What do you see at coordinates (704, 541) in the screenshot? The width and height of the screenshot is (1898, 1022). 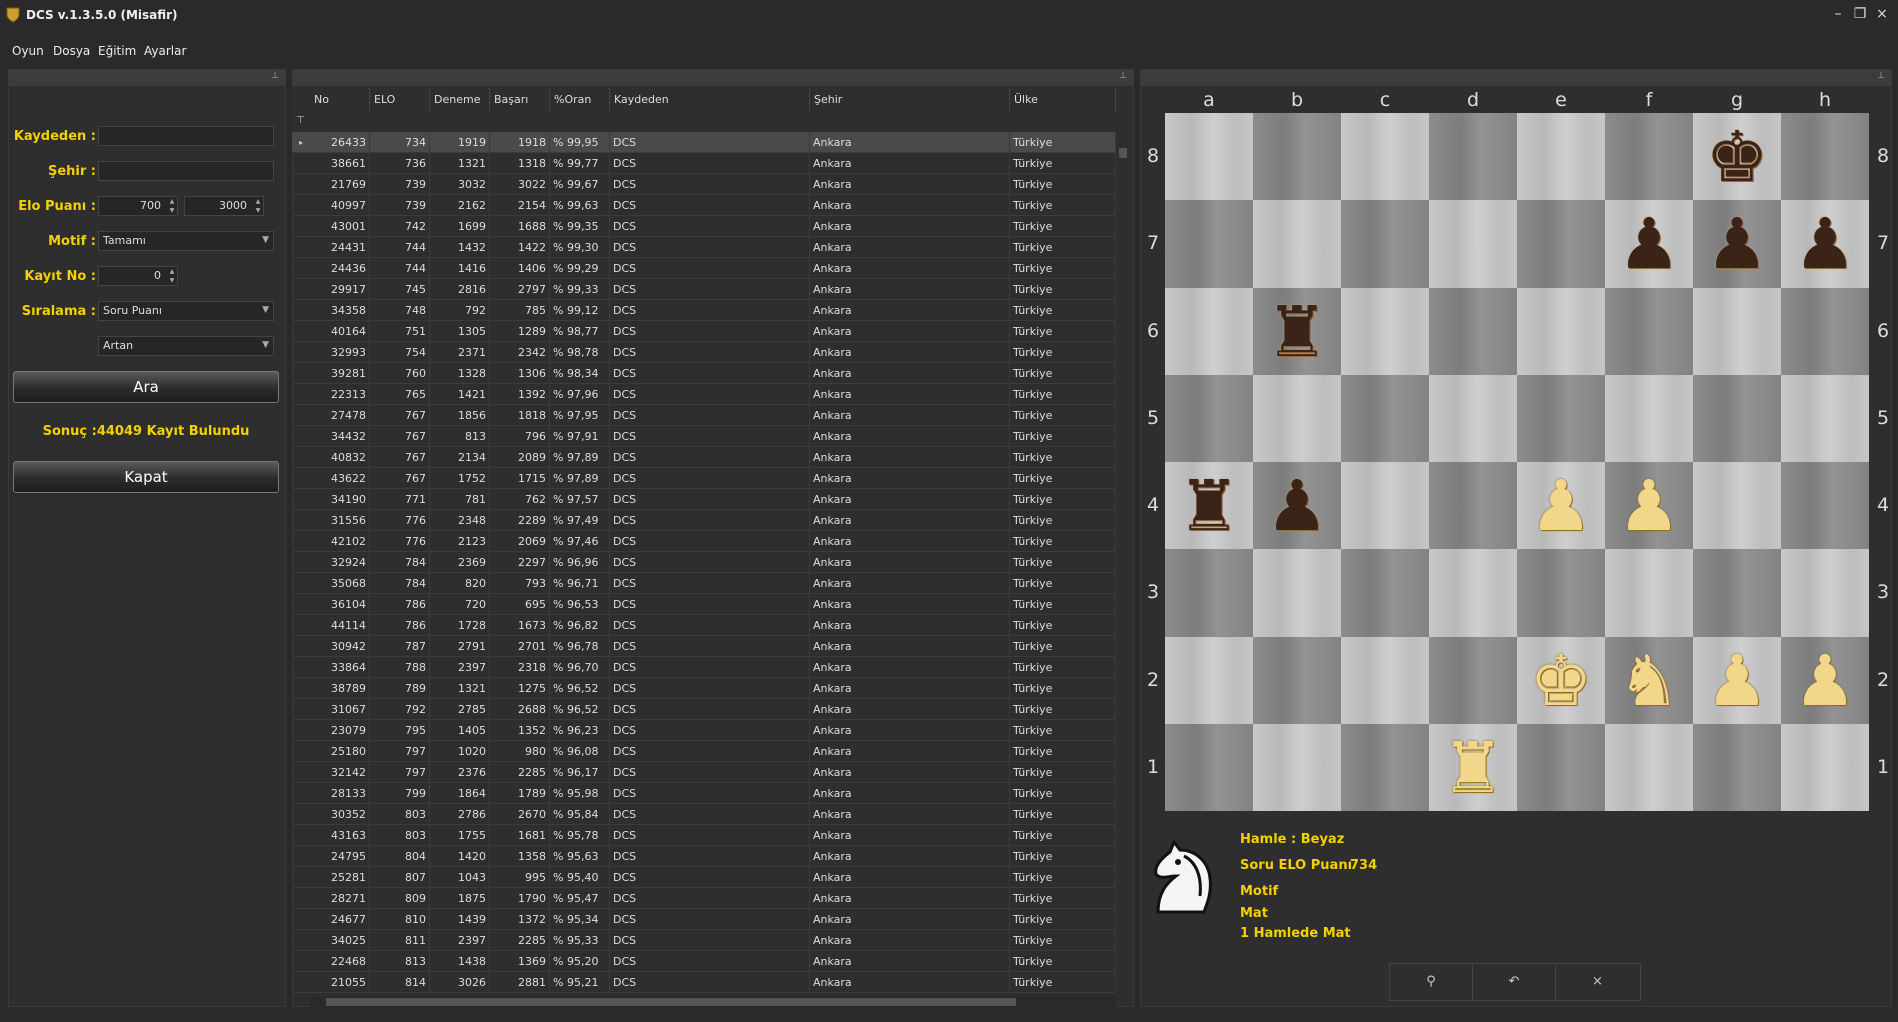 I see `table-row: 42102 776 2123 2069% 97,46 DCS Ankara Türkiye` at bounding box center [704, 541].